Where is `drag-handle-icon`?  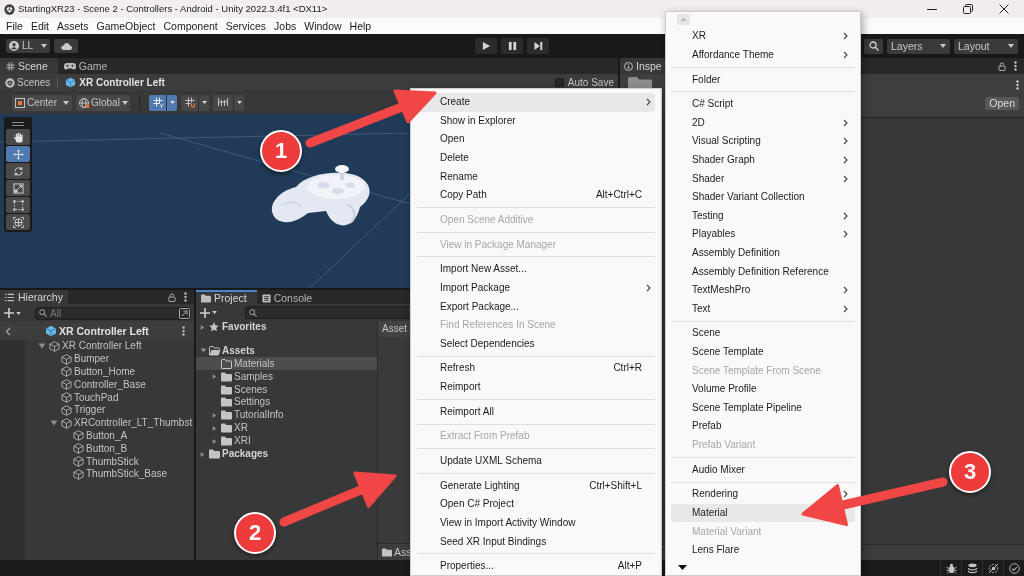
drag-handle-icon is located at coordinates (18, 123).